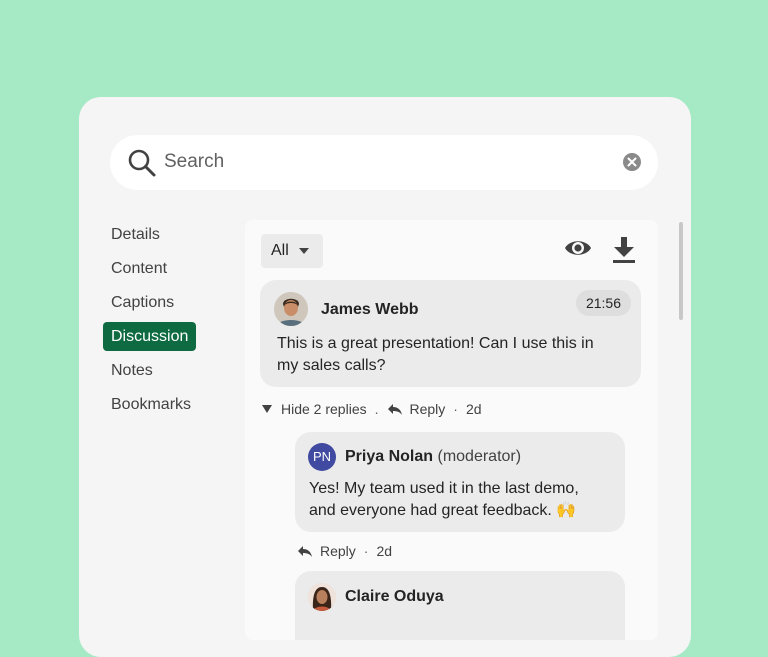  Describe the element at coordinates (479, 456) in the screenshot. I see `role-label: (moderator)` at that location.